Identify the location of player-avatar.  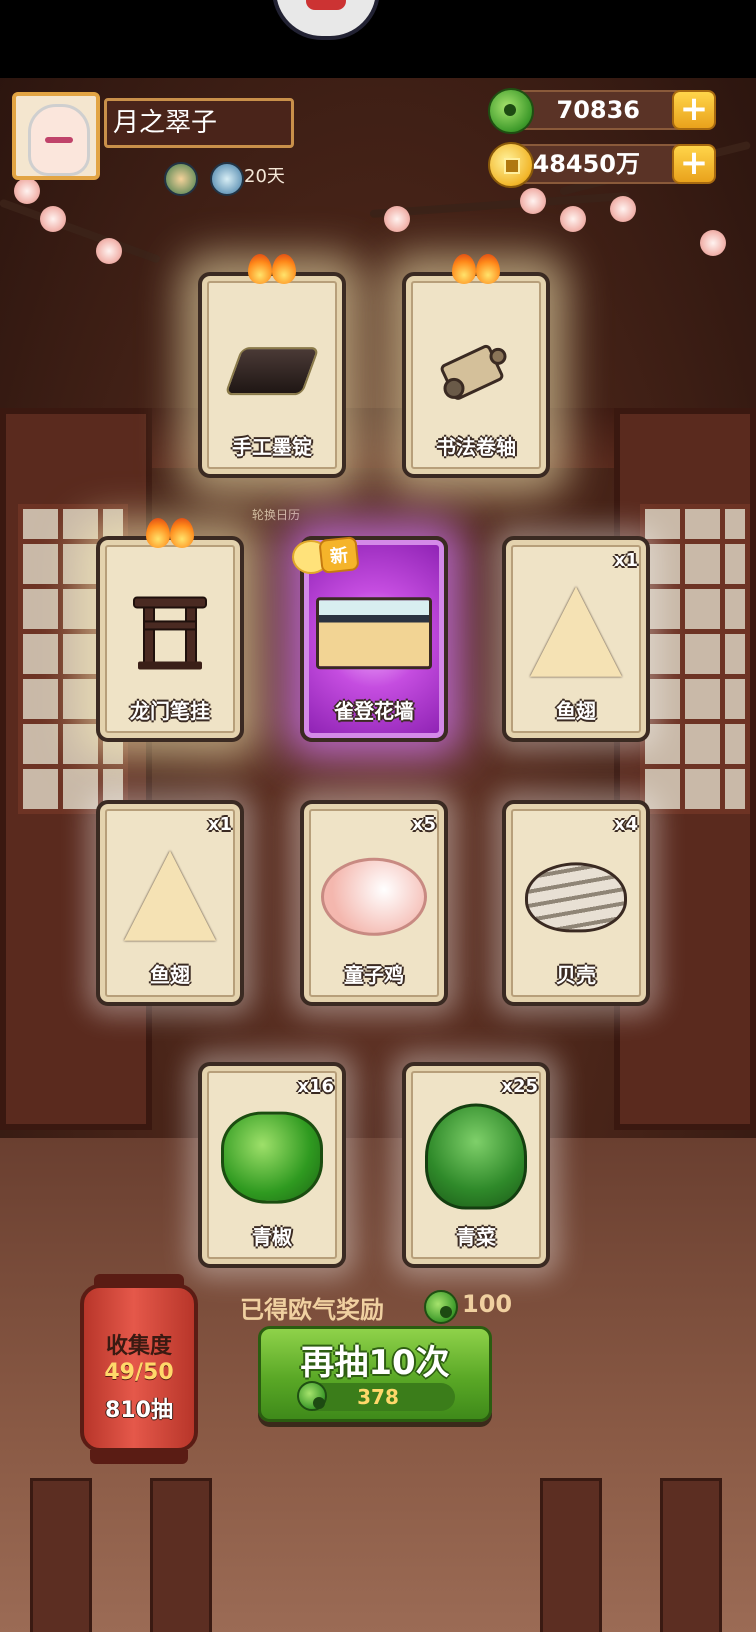
(56, 136).